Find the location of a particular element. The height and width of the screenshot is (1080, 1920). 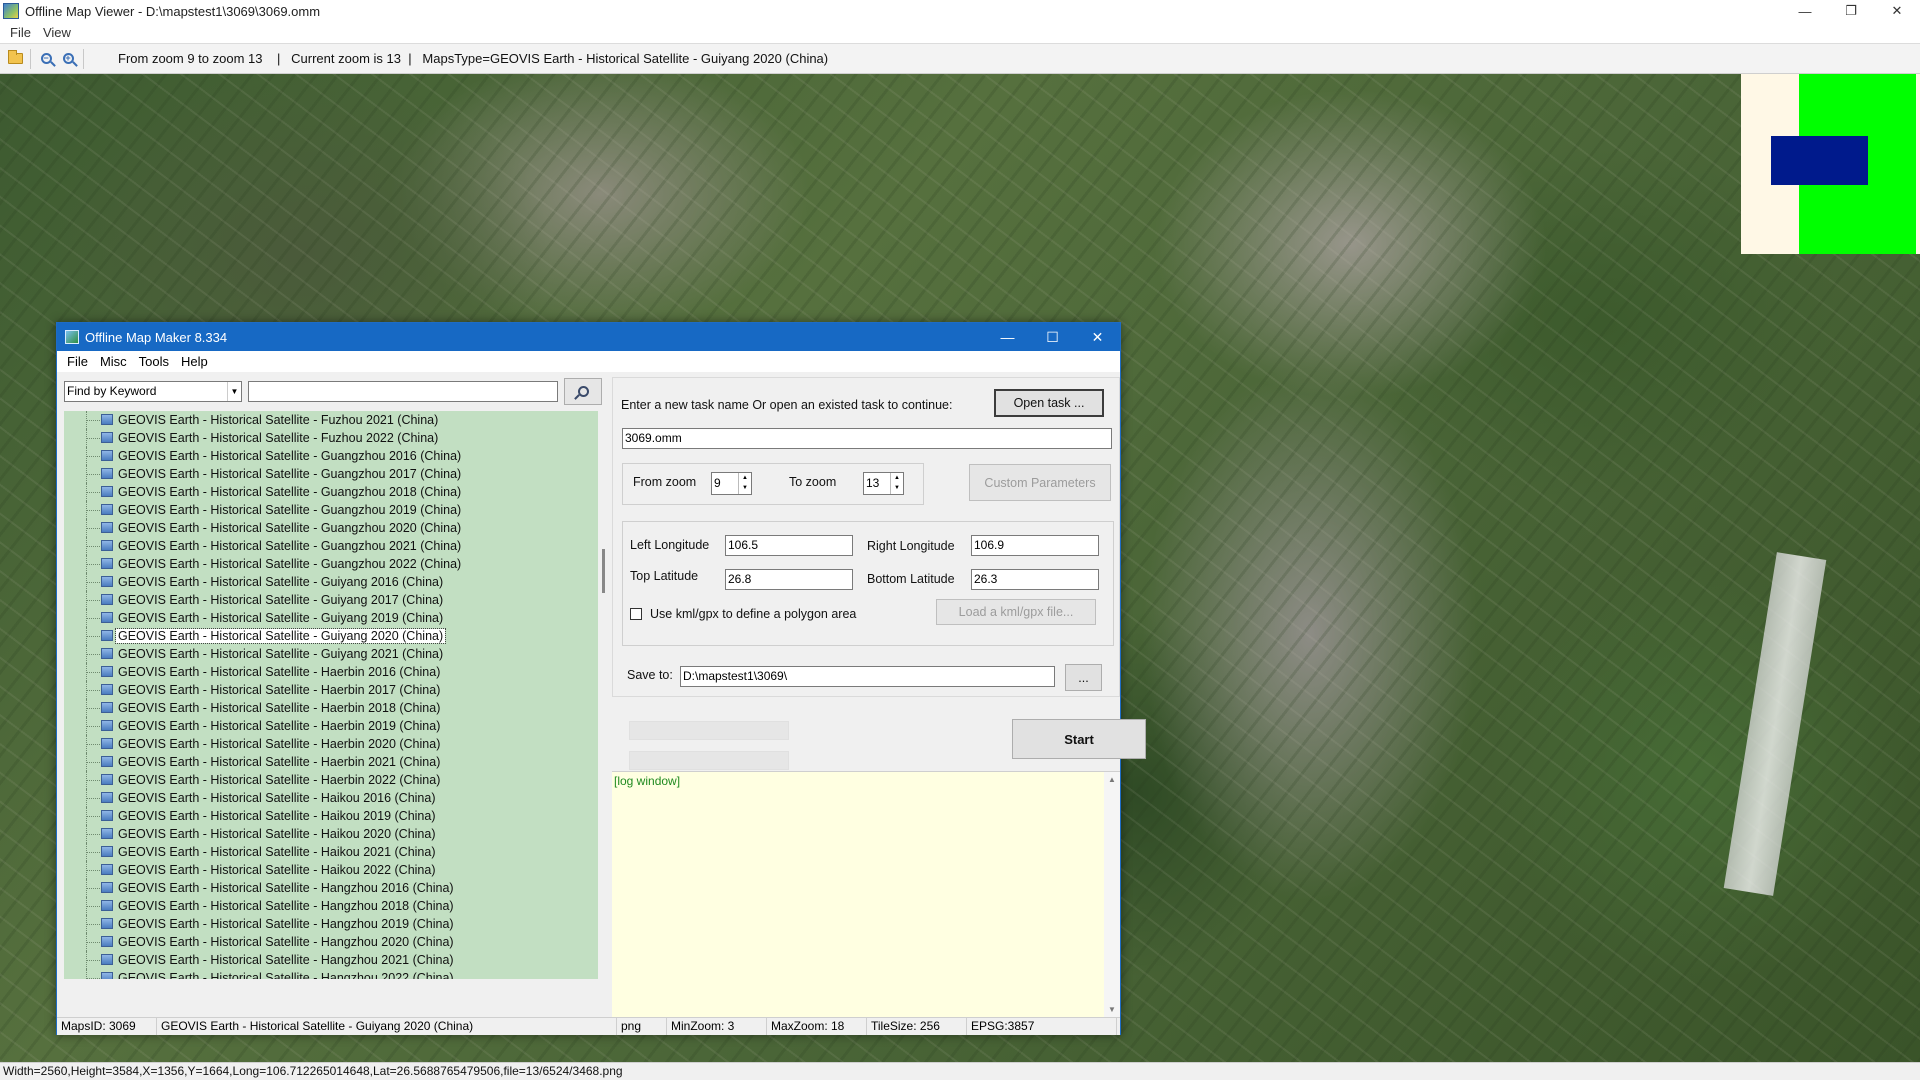

maximize-icon: ☐ is located at coordinates (1052, 337).